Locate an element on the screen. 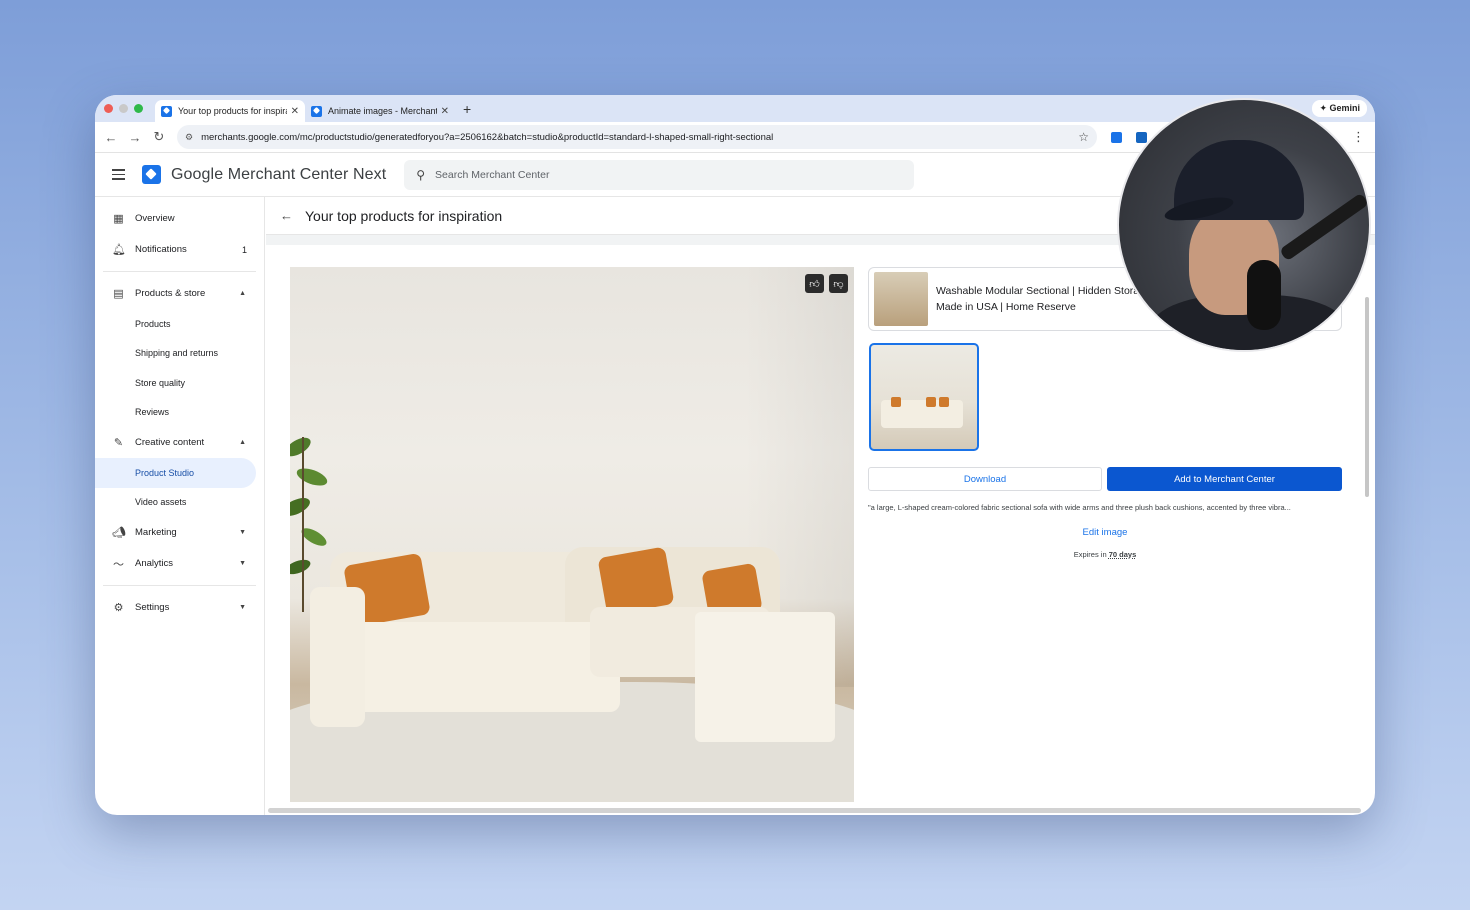 This screenshot has height=910, width=1470. minimize-window-button is located at coordinates (123, 108).